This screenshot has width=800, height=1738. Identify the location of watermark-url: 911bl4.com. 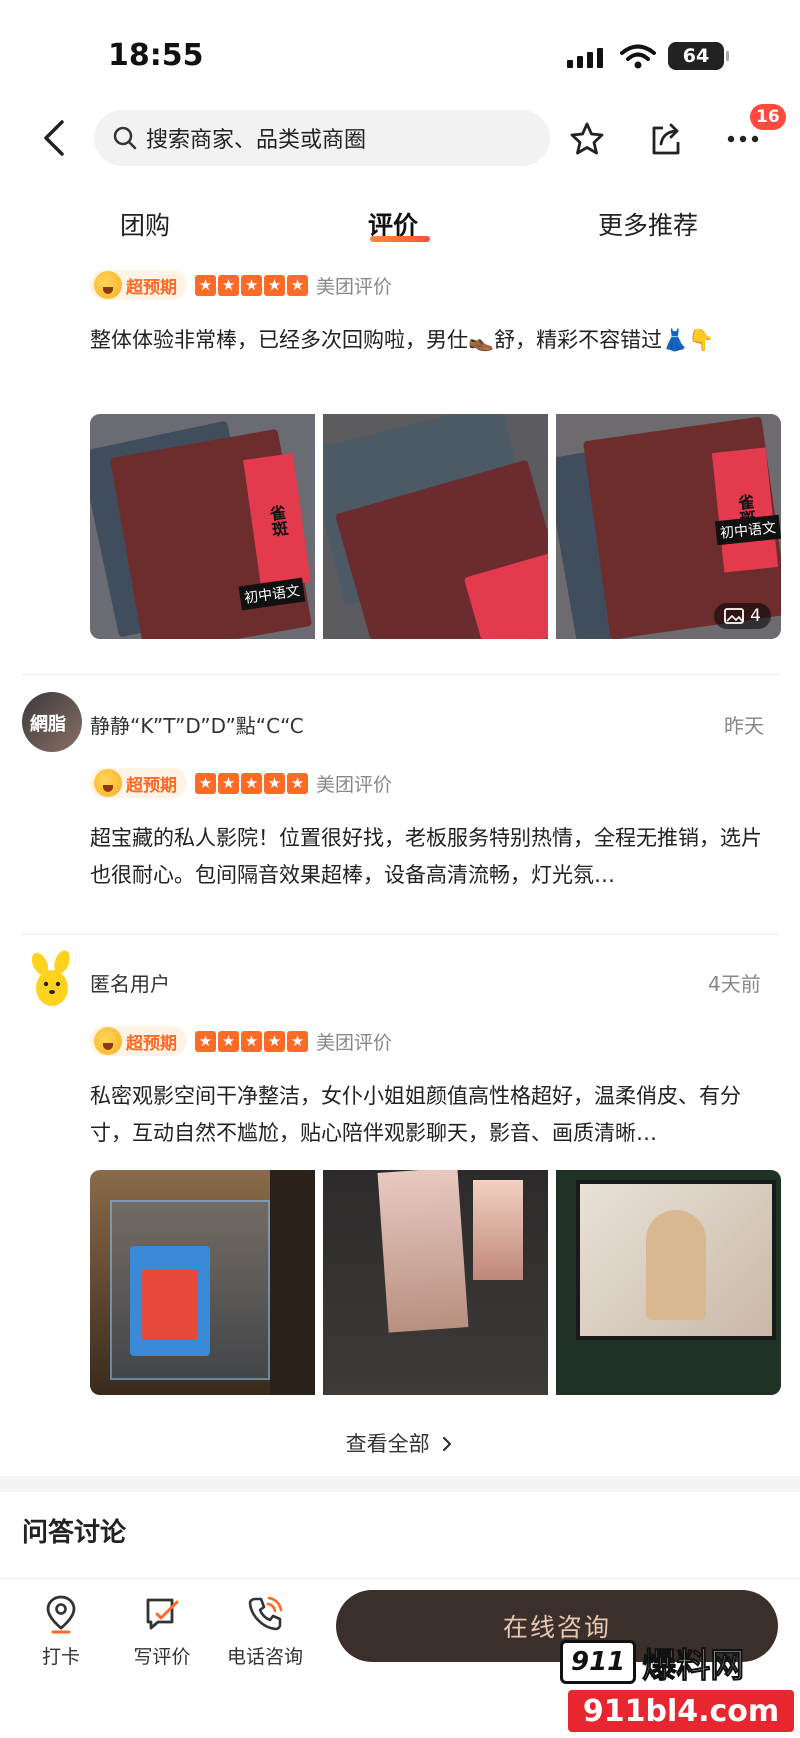
(681, 1711).